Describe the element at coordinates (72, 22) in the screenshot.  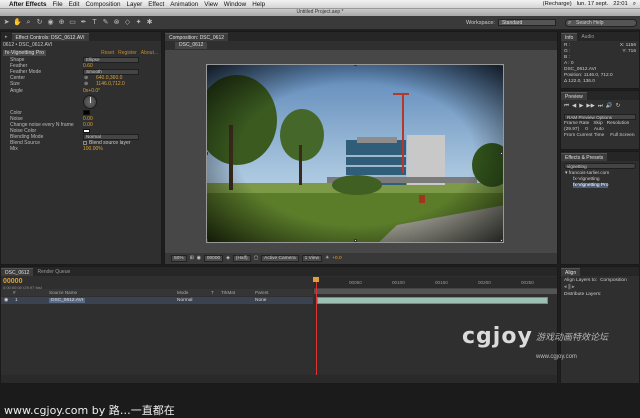
I see `mask-tool-icon: ▭` at that location.